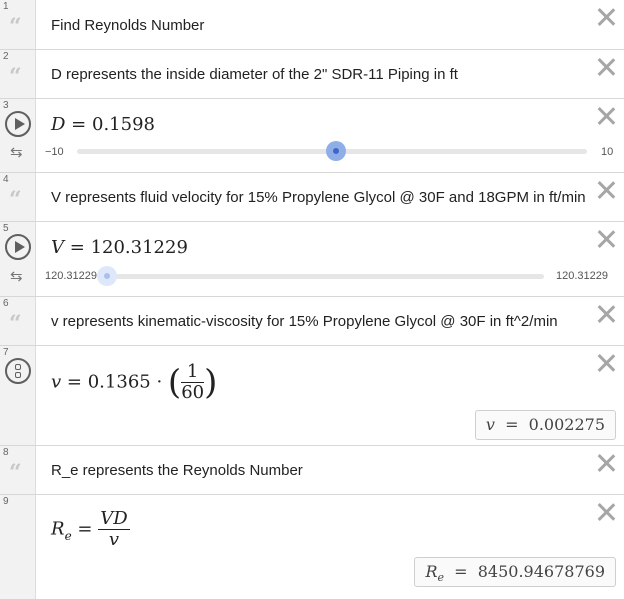 The width and height of the screenshot is (624, 599). I want to click on slider-max: 10, so click(607, 152).